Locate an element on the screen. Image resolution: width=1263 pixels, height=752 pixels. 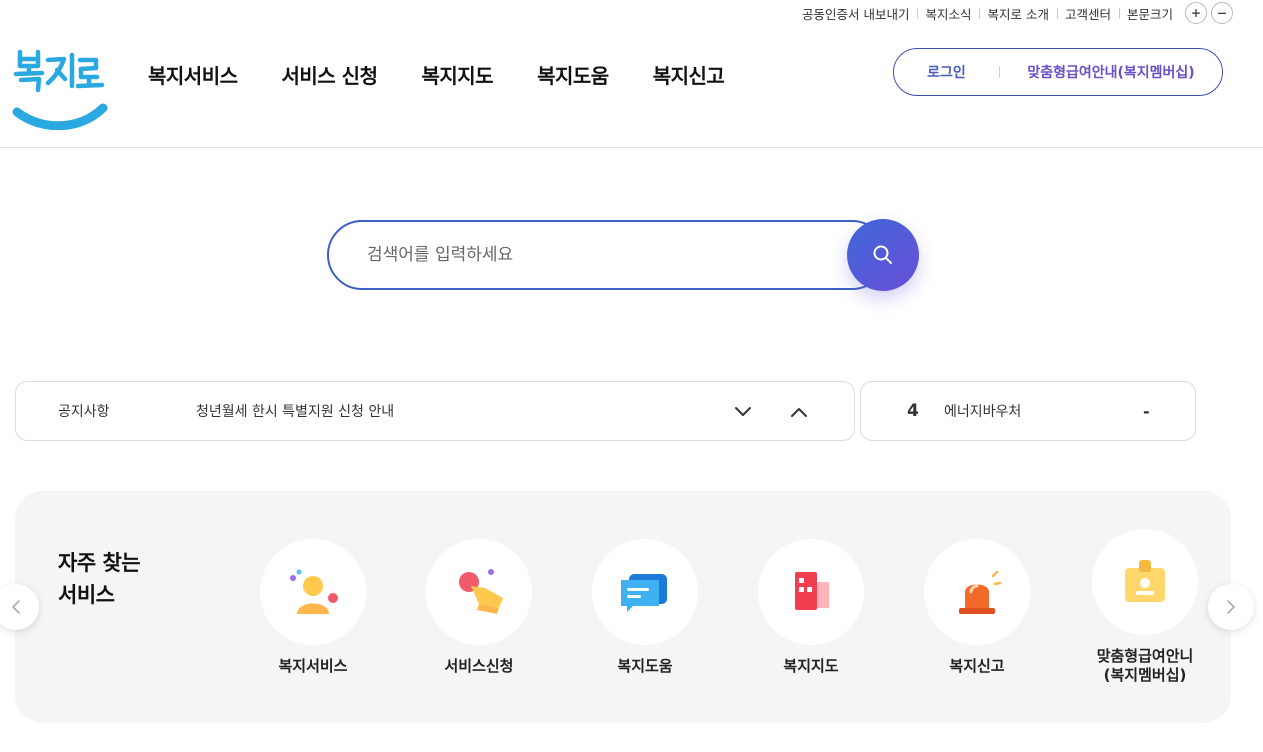
nav-welfare-service: 복지서비스 is located at coordinates (193, 74).